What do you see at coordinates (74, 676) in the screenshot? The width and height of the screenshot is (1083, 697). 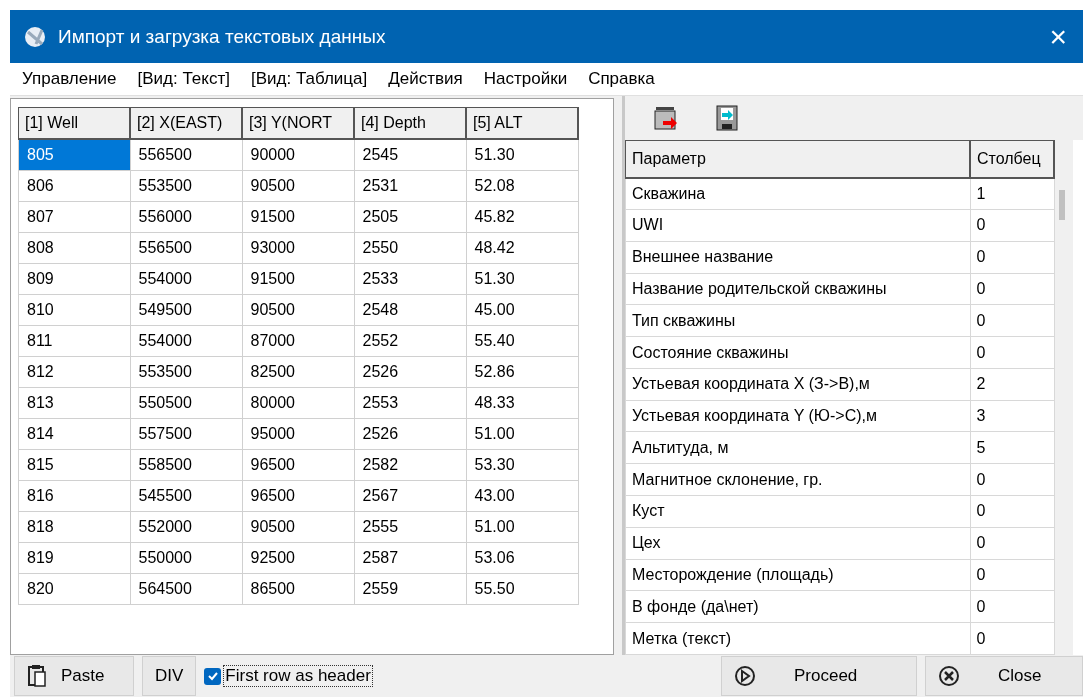 I see `paste-button: Paste` at bounding box center [74, 676].